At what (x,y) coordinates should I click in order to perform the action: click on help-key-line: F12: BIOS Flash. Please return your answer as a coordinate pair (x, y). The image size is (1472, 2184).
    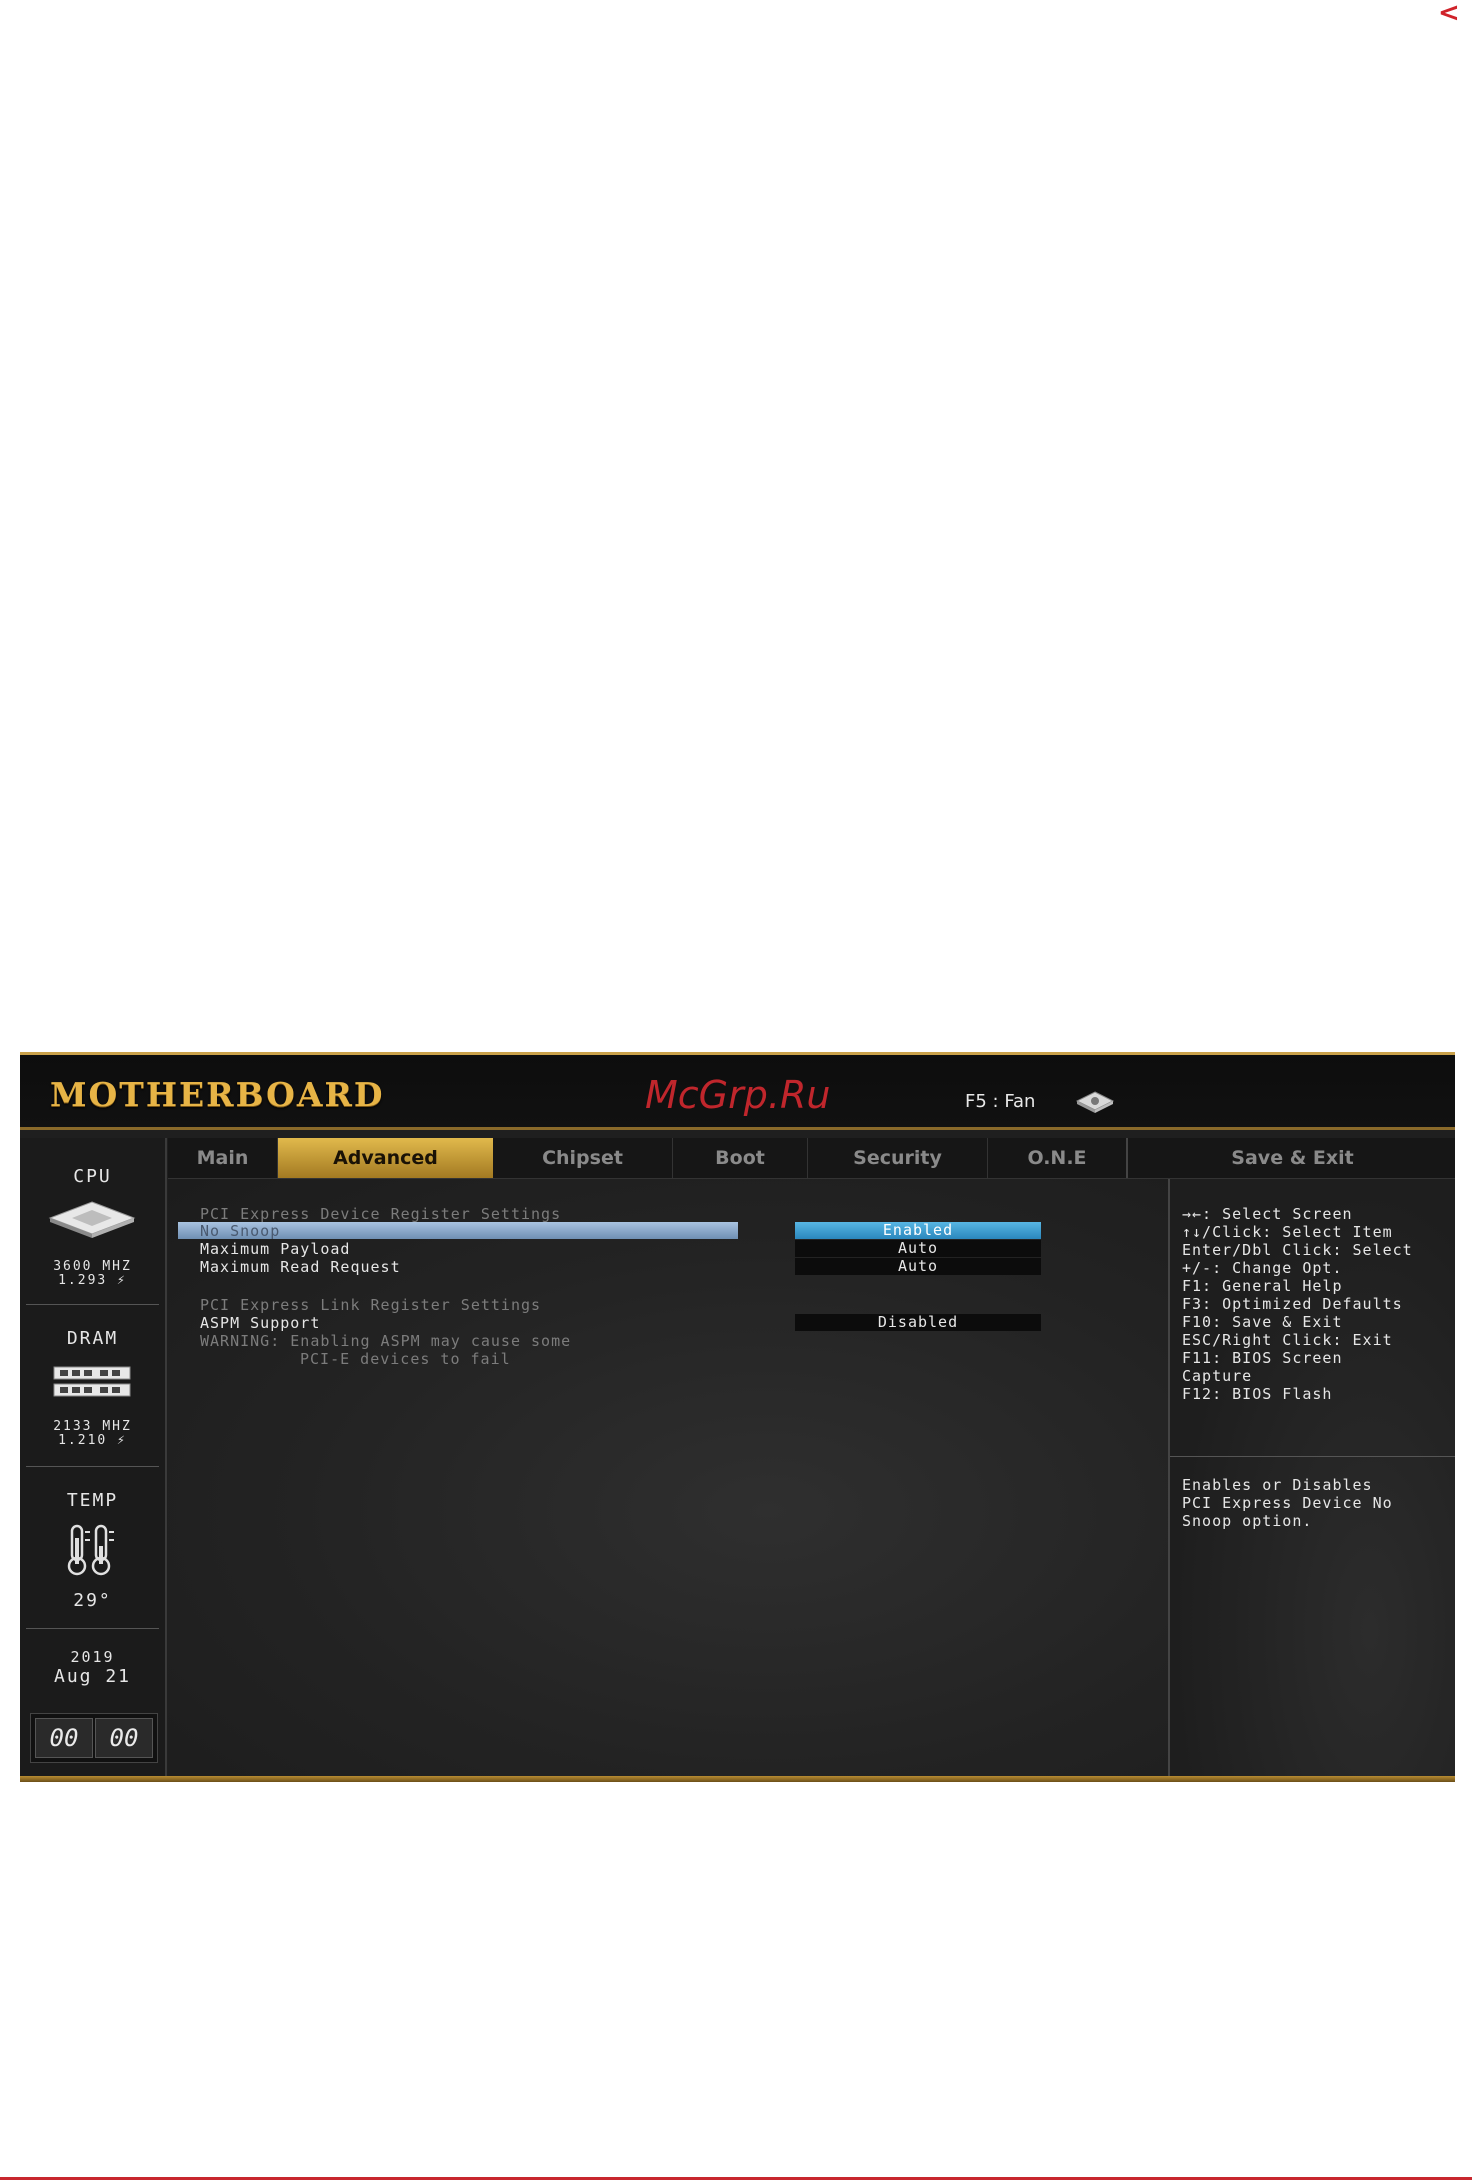
    Looking at the image, I should click on (1257, 1394).